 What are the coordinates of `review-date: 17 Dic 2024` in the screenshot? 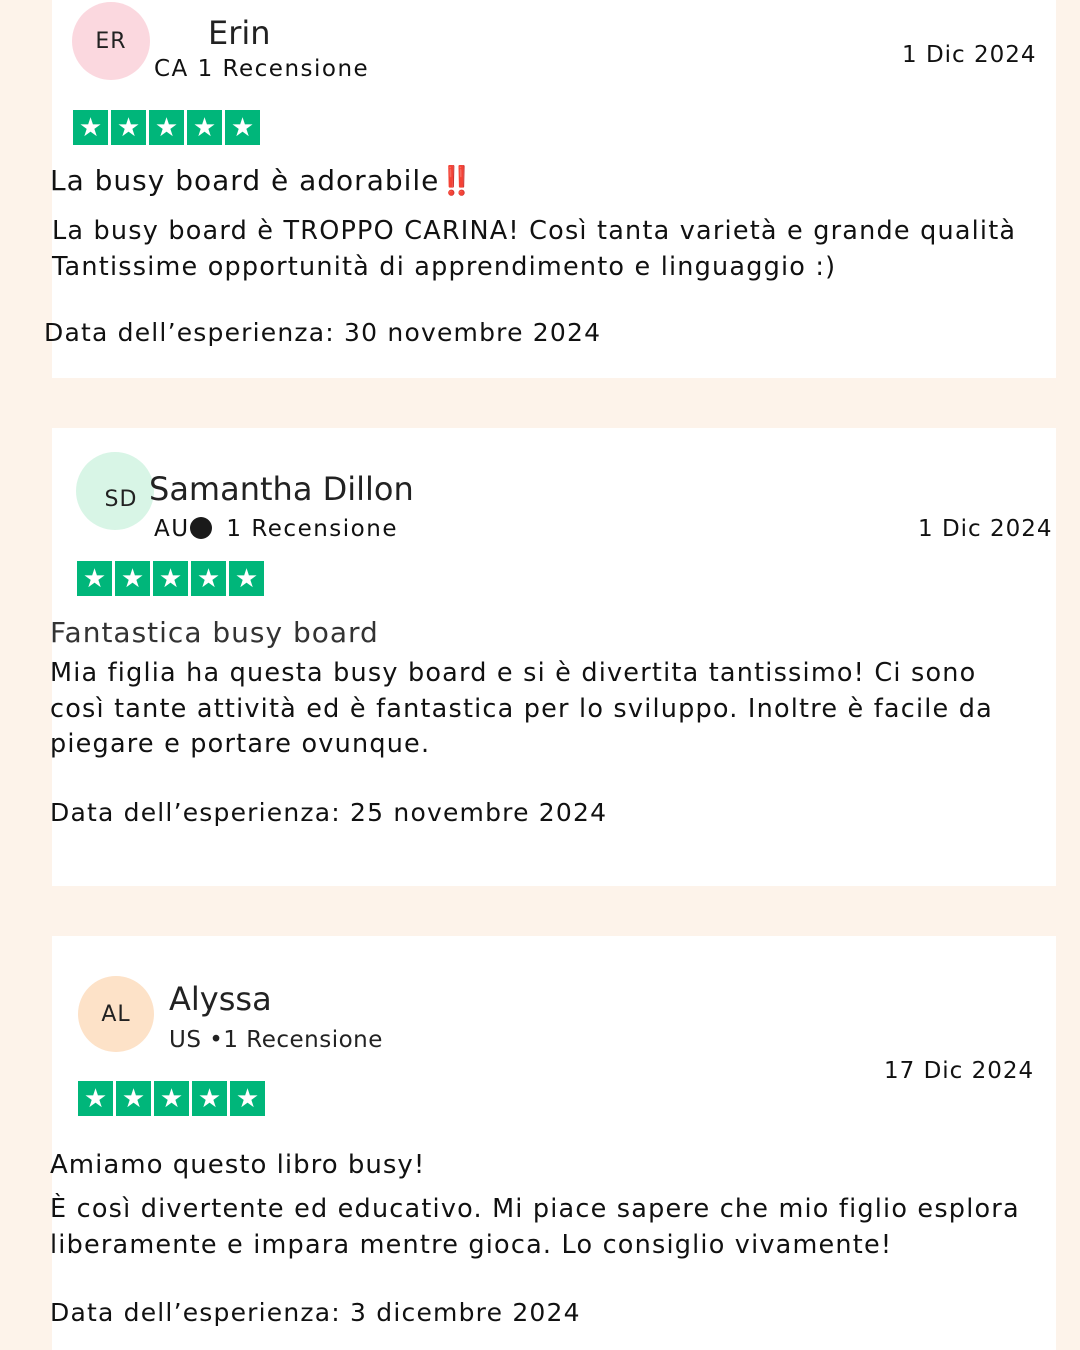 It's located at (959, 1071).